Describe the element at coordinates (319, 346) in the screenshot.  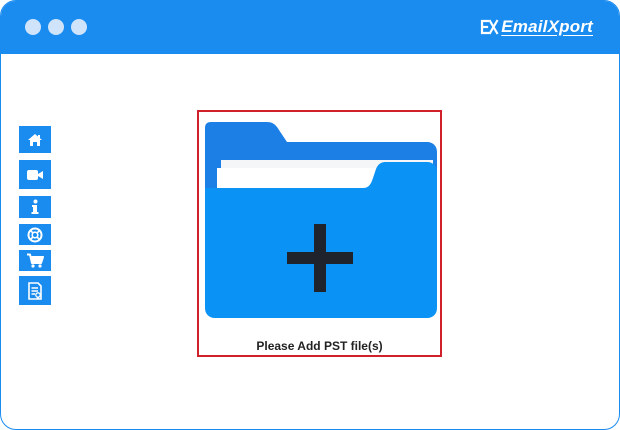
I see `dropzone-label: Please Add PST file(s)` at that location.